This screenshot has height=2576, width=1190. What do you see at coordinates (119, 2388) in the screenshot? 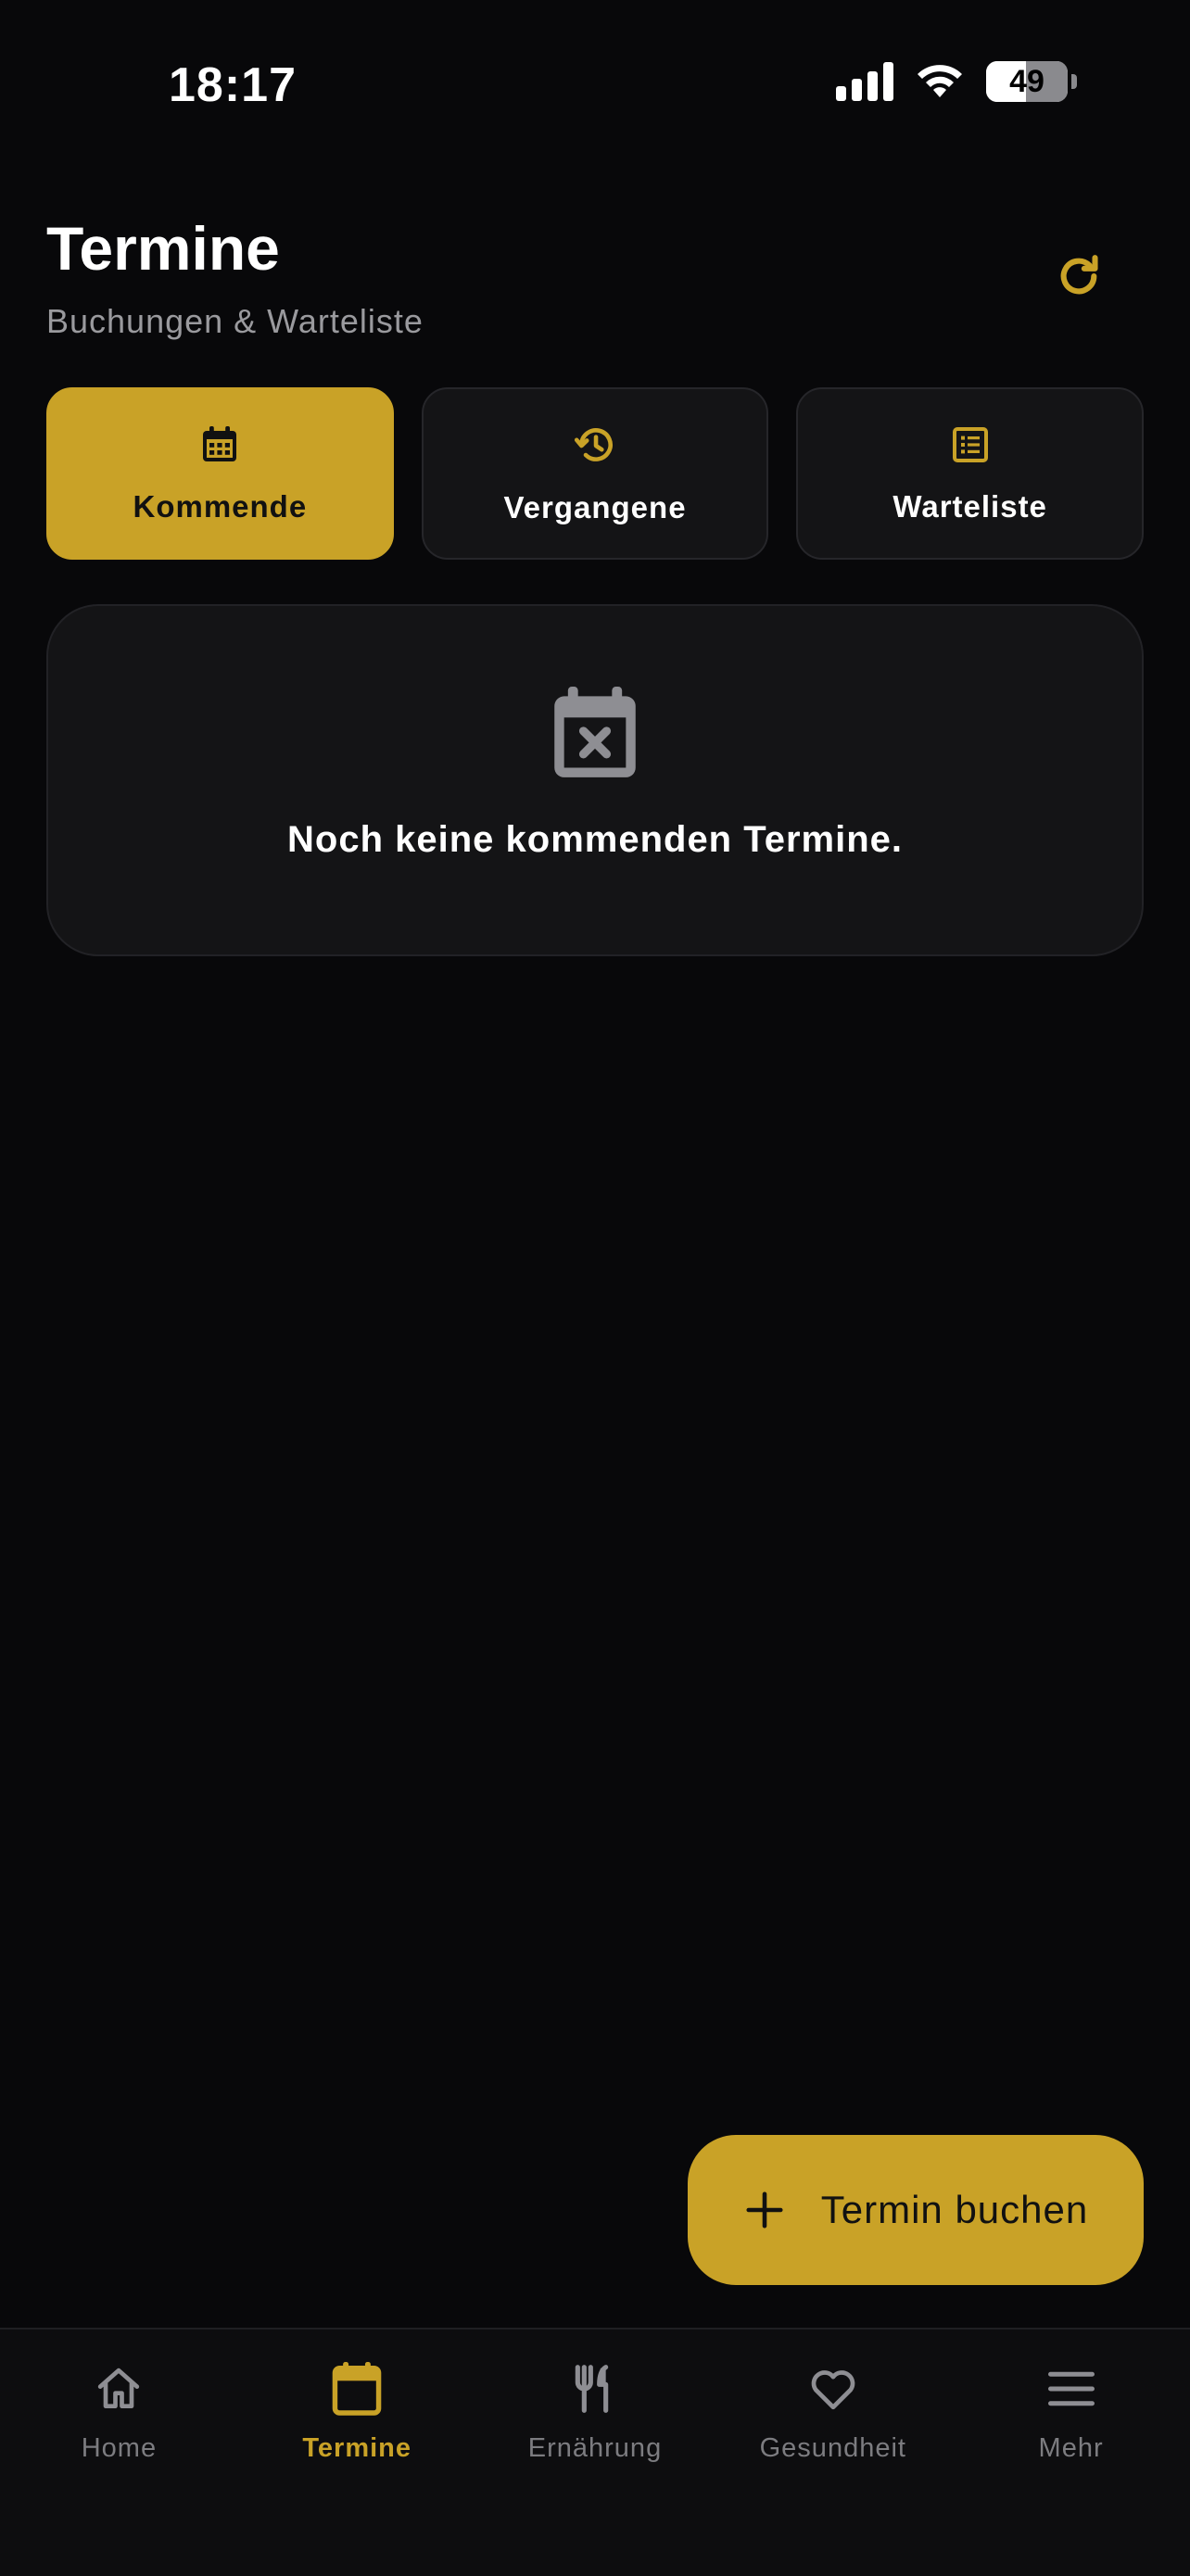
I see `home-icon` at bounding box center [119, 2388].